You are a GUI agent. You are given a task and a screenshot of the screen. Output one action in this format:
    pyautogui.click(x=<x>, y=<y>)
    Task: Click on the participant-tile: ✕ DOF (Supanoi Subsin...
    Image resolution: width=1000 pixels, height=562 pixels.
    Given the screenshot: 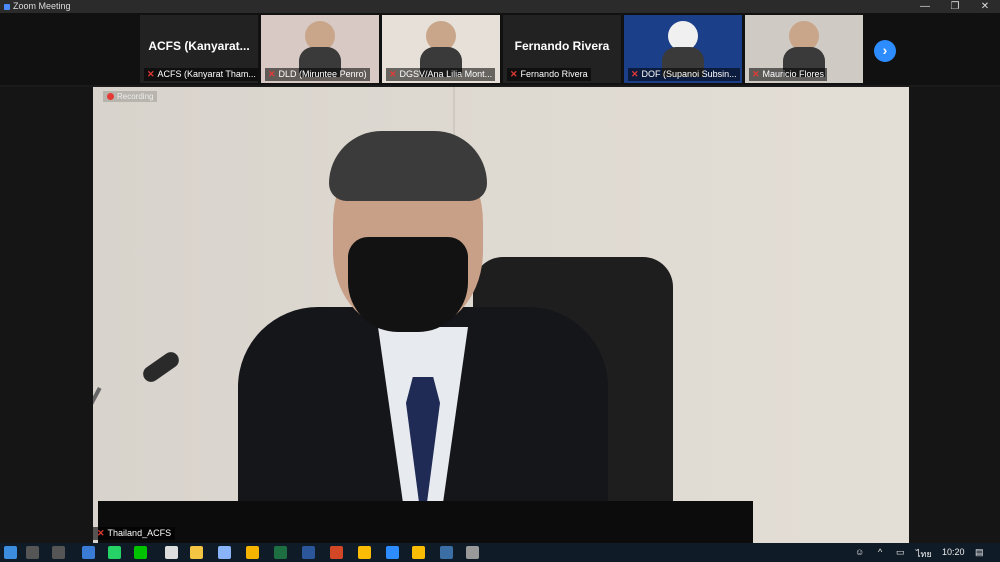 What is the action you would take?
    pyautogui.click(x=683, y=49)
    